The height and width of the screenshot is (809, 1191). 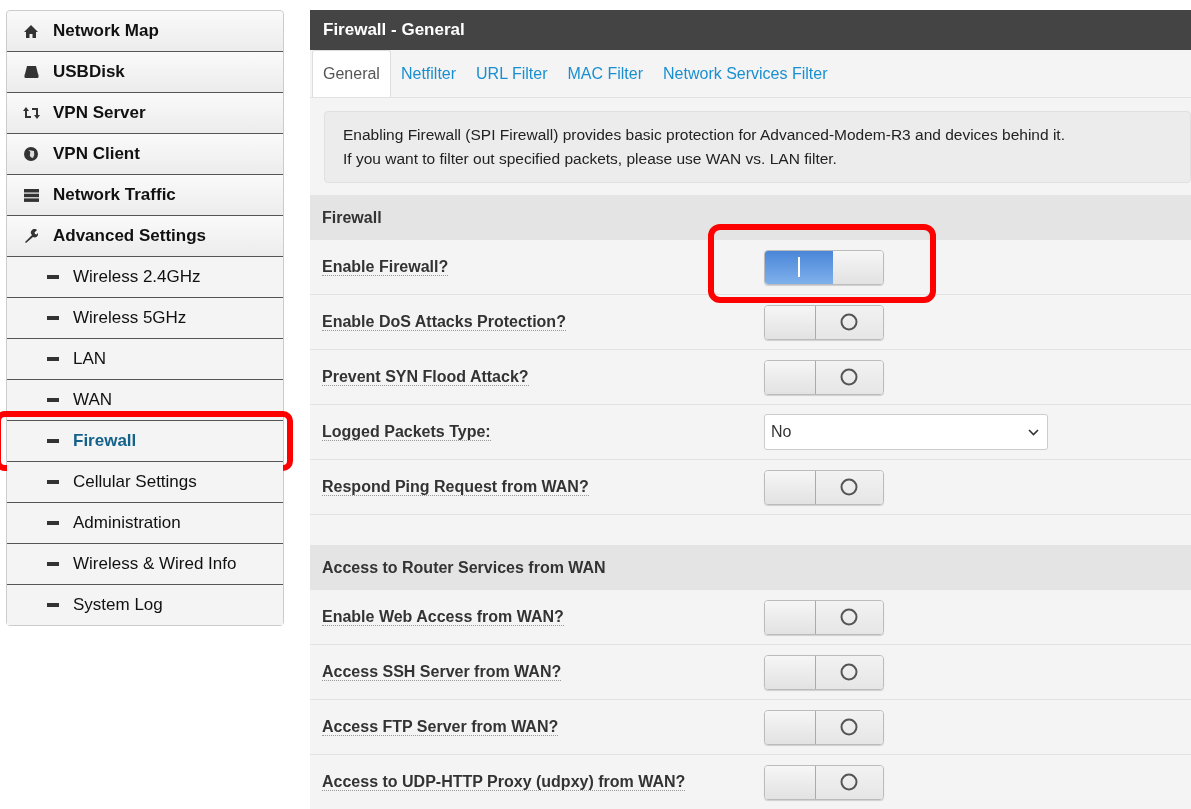 What do you see at coordinates (31, 154) in the screenshot?
I see `globe-icon` at bounding box center [31, 154].